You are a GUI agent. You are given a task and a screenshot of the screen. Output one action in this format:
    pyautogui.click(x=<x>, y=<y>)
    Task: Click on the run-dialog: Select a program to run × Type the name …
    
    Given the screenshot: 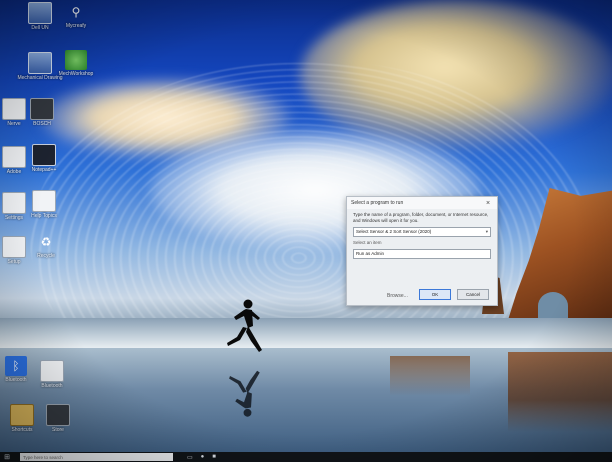 What is the action you would take?
    pyautogui.click(x=422, y=251)
    